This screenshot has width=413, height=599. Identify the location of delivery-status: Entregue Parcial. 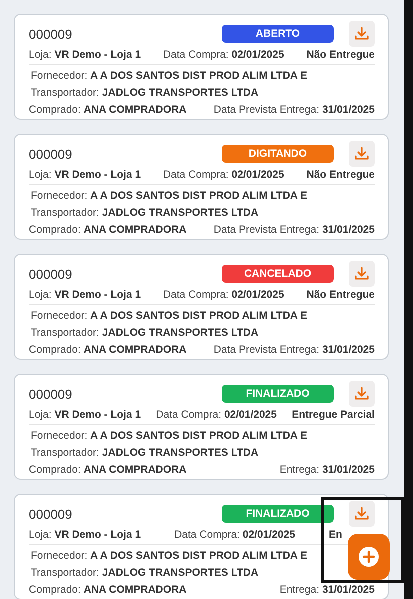
(333, 415).